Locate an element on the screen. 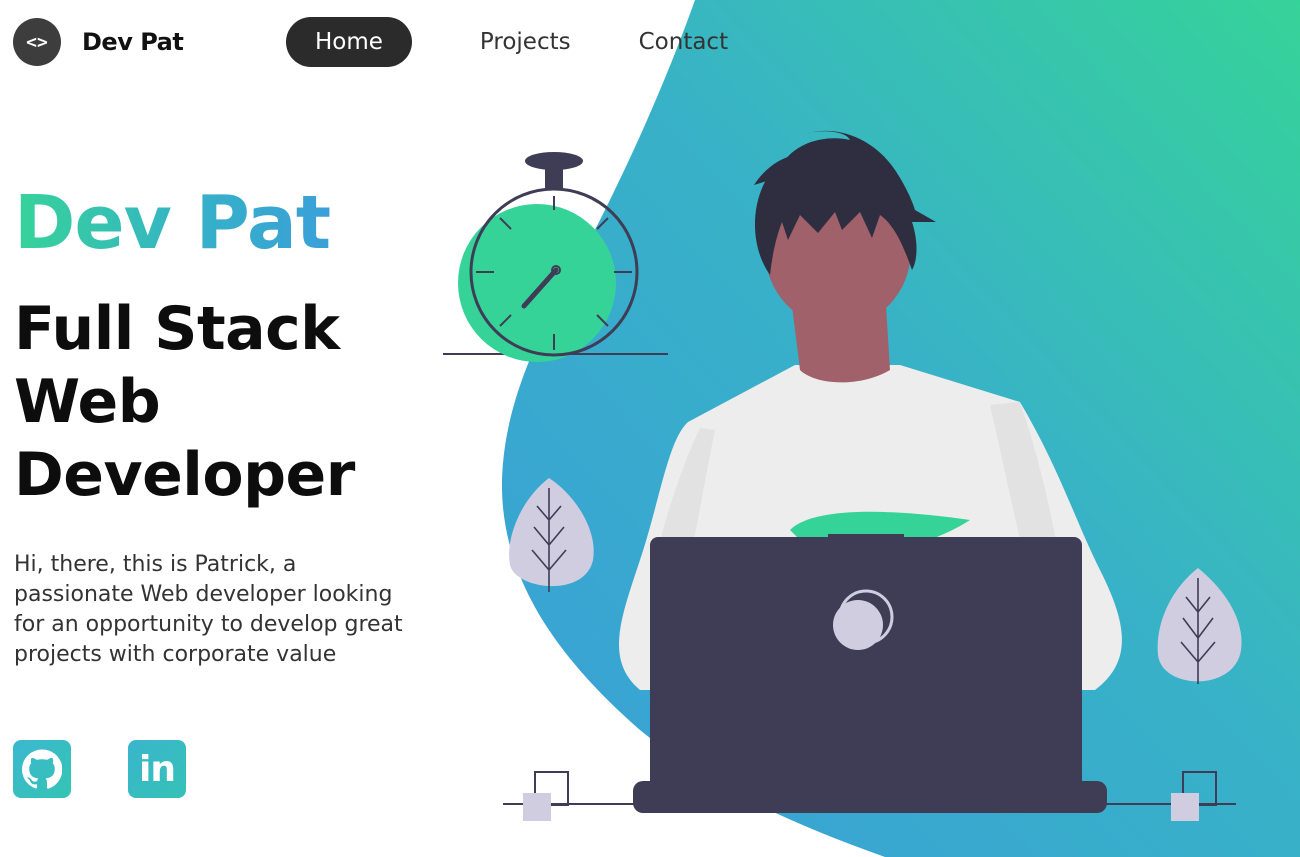 The image size is (1300, 857). brand-logo: <> Dev Pat is located at coordinates (98, 42).